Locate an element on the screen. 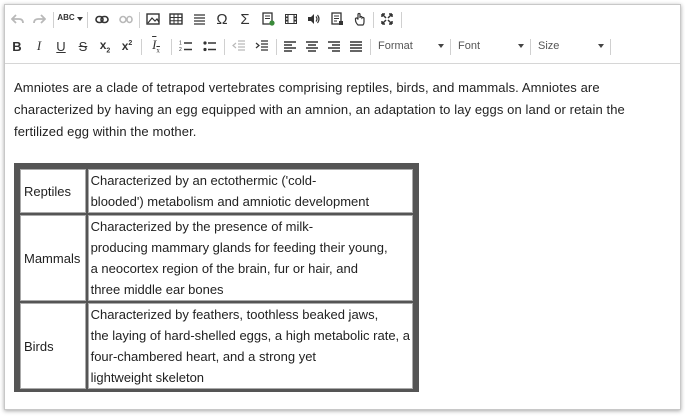  decrease-indent-button is located at coordinates (239, 46).